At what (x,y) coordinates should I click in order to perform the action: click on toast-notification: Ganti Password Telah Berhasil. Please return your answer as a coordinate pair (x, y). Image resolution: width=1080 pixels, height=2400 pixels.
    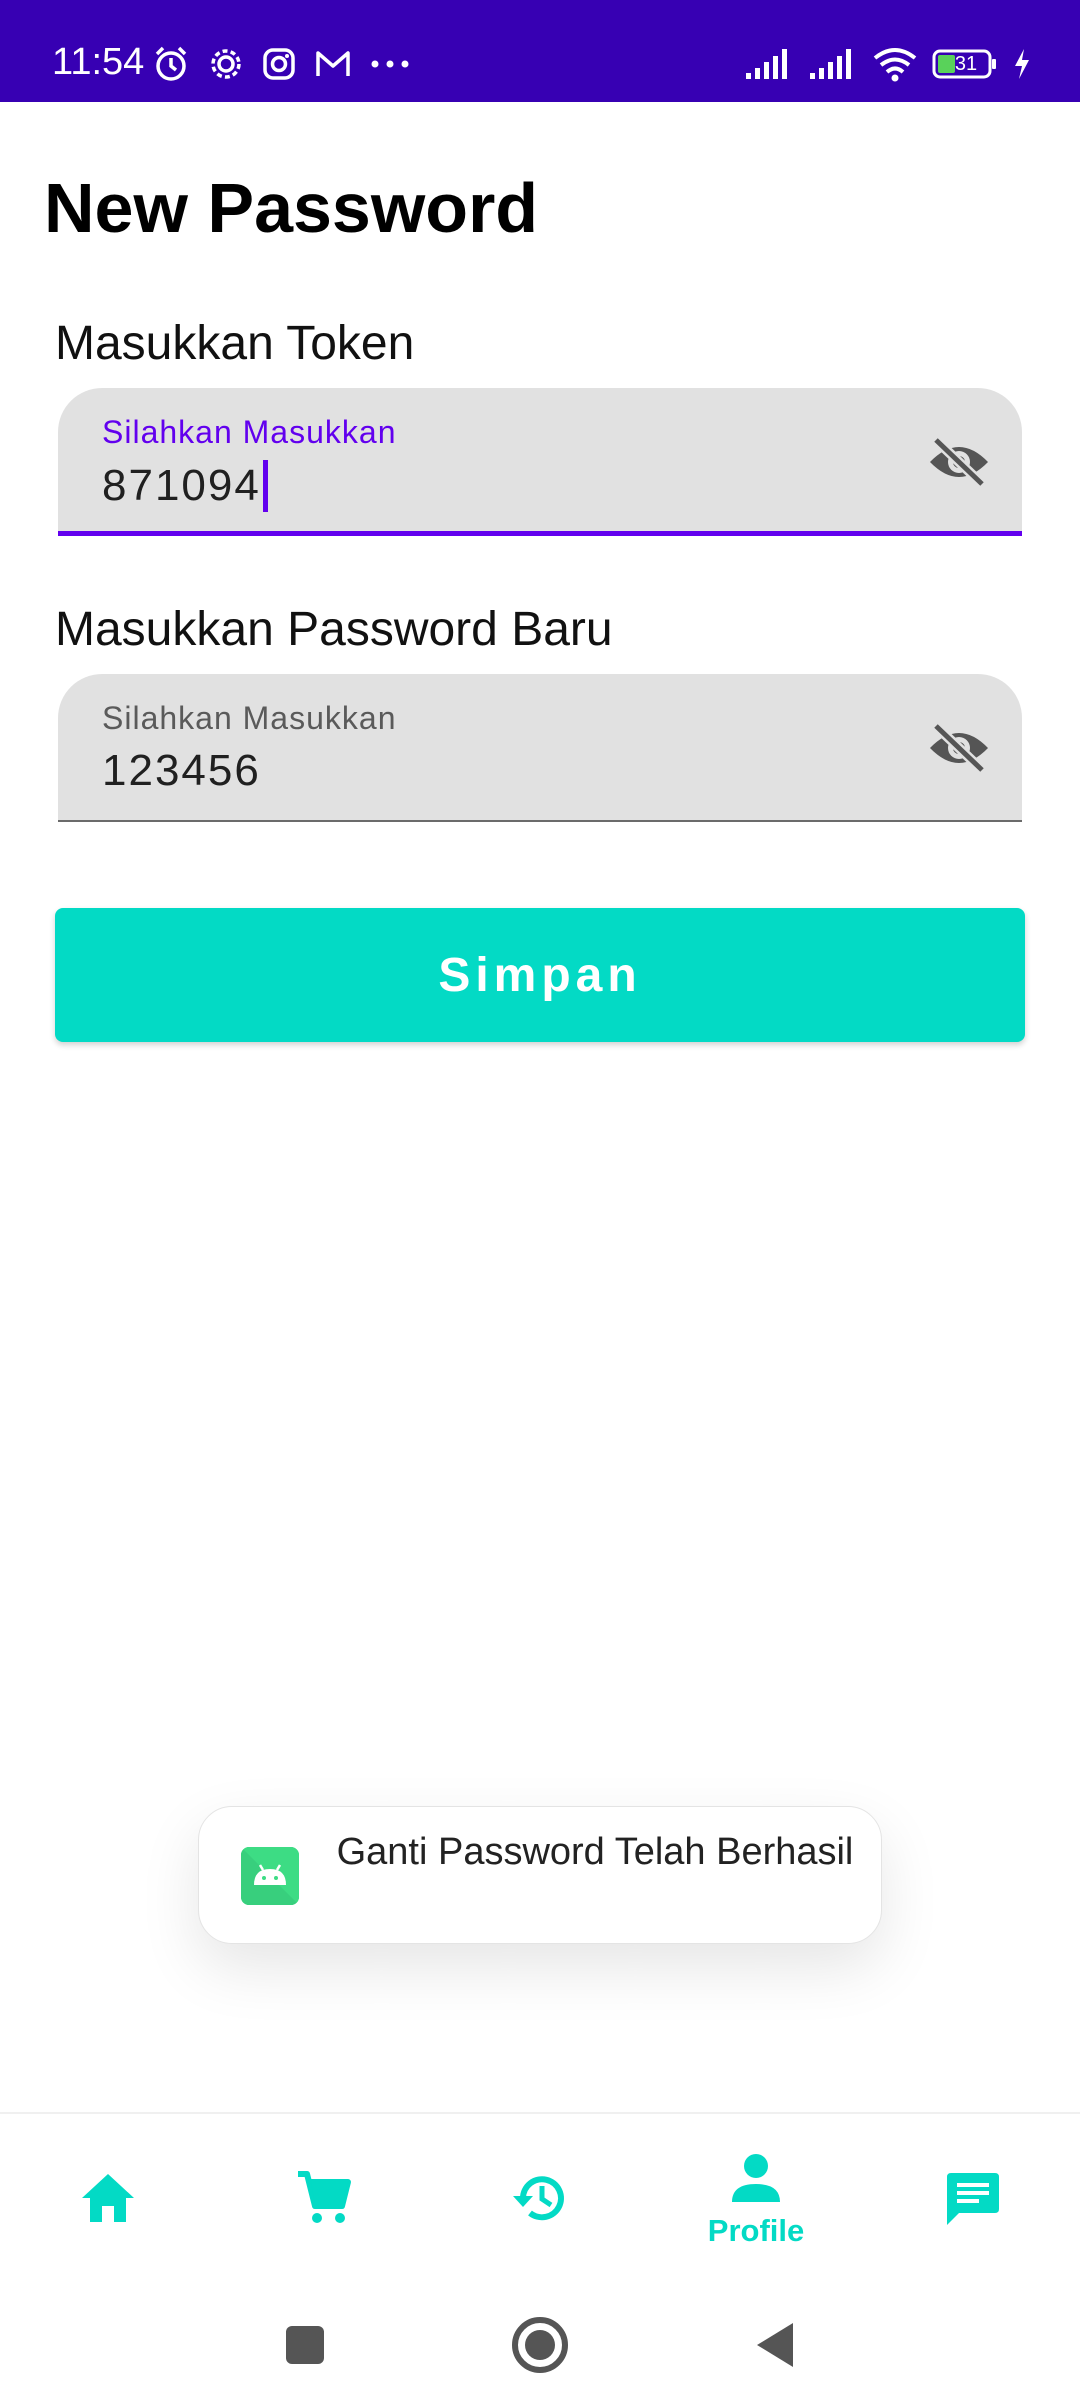
    Looking at the image, I should click on (540, 1875).